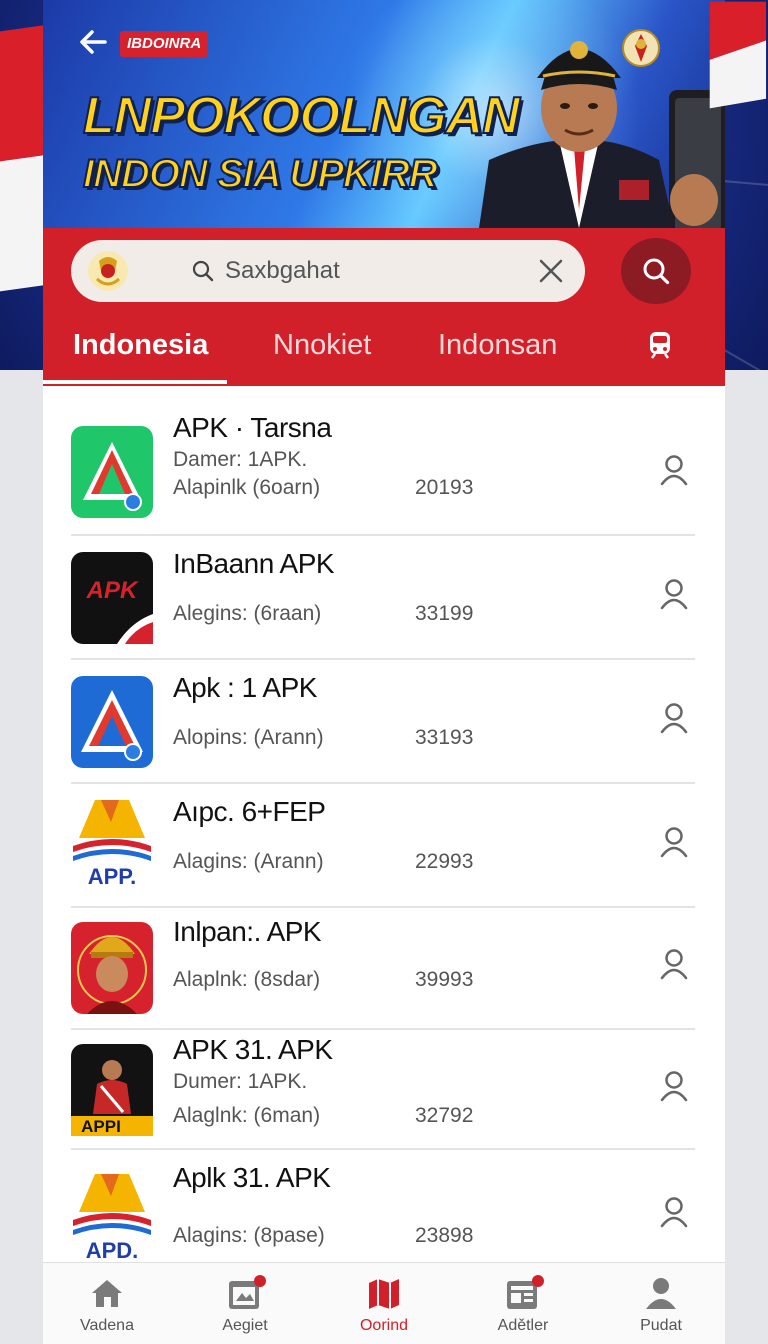  What do you see at coordinates (240, 1081) in the screenshot?
I see `app-developer: Dumer: 1APK.` at bounding box center [240, 1081].